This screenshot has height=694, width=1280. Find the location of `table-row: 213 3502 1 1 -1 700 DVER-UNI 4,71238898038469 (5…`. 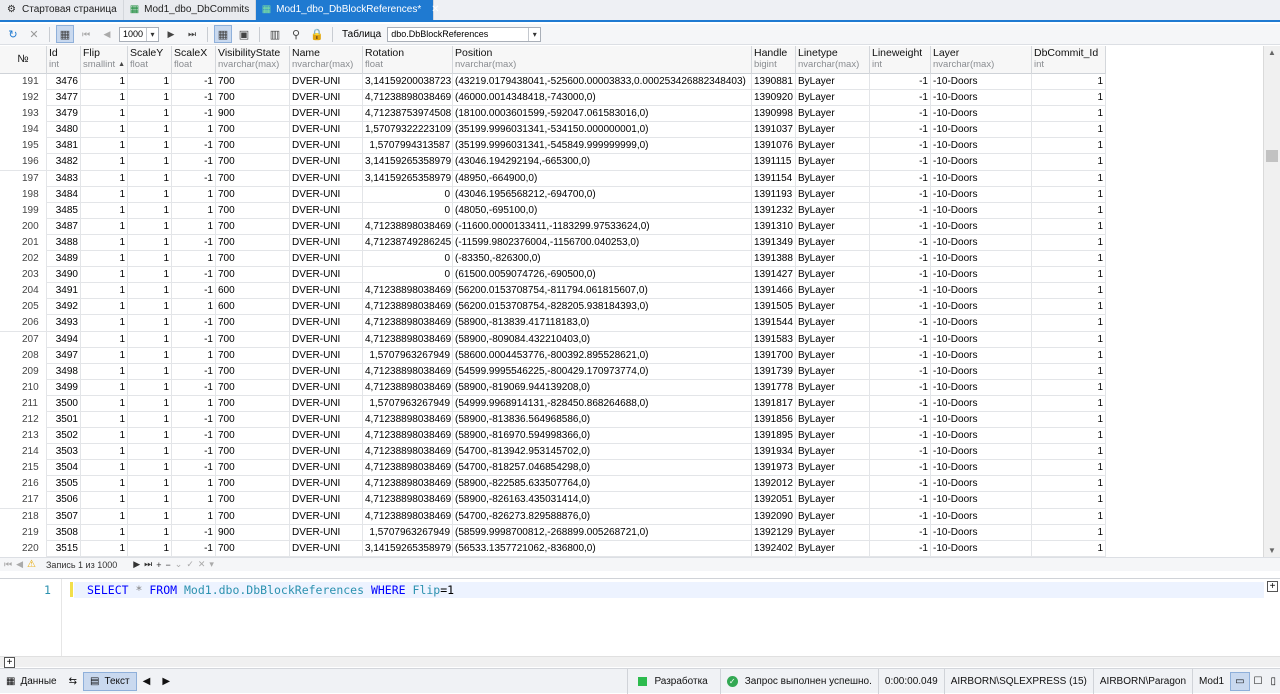

table-row: 213 3502 1 1 -1 700 DVER-UNI 4,71238898038469 (5… is located at coordinates (553, 436).